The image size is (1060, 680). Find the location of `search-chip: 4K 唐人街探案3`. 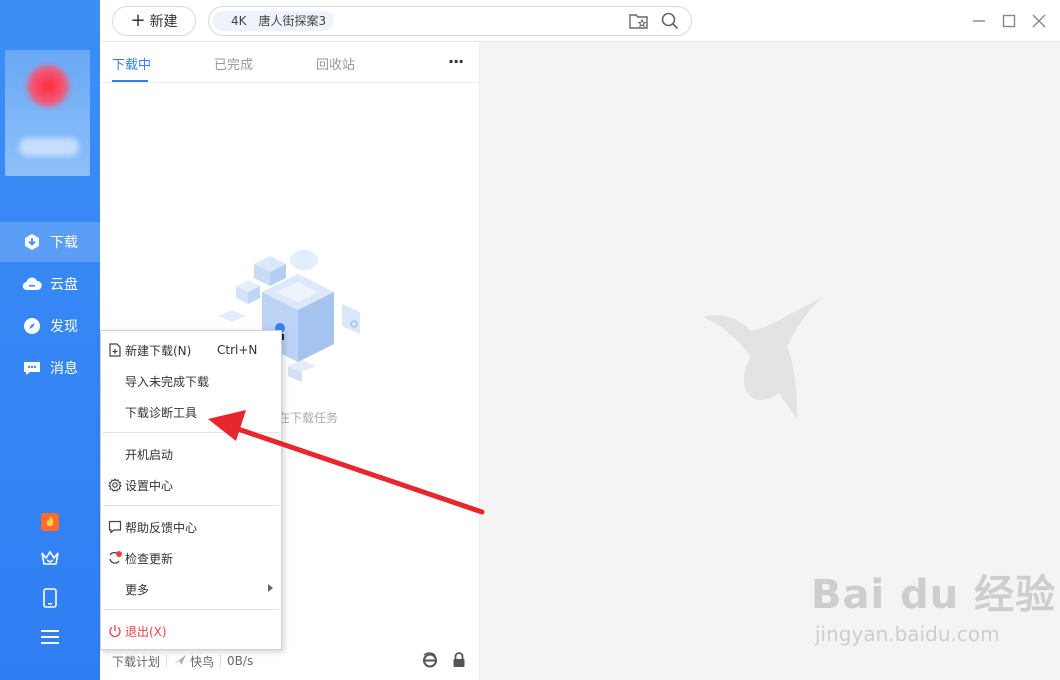

search-chip: 4K 唐人街探案3 is located at coordinates (274, 21).